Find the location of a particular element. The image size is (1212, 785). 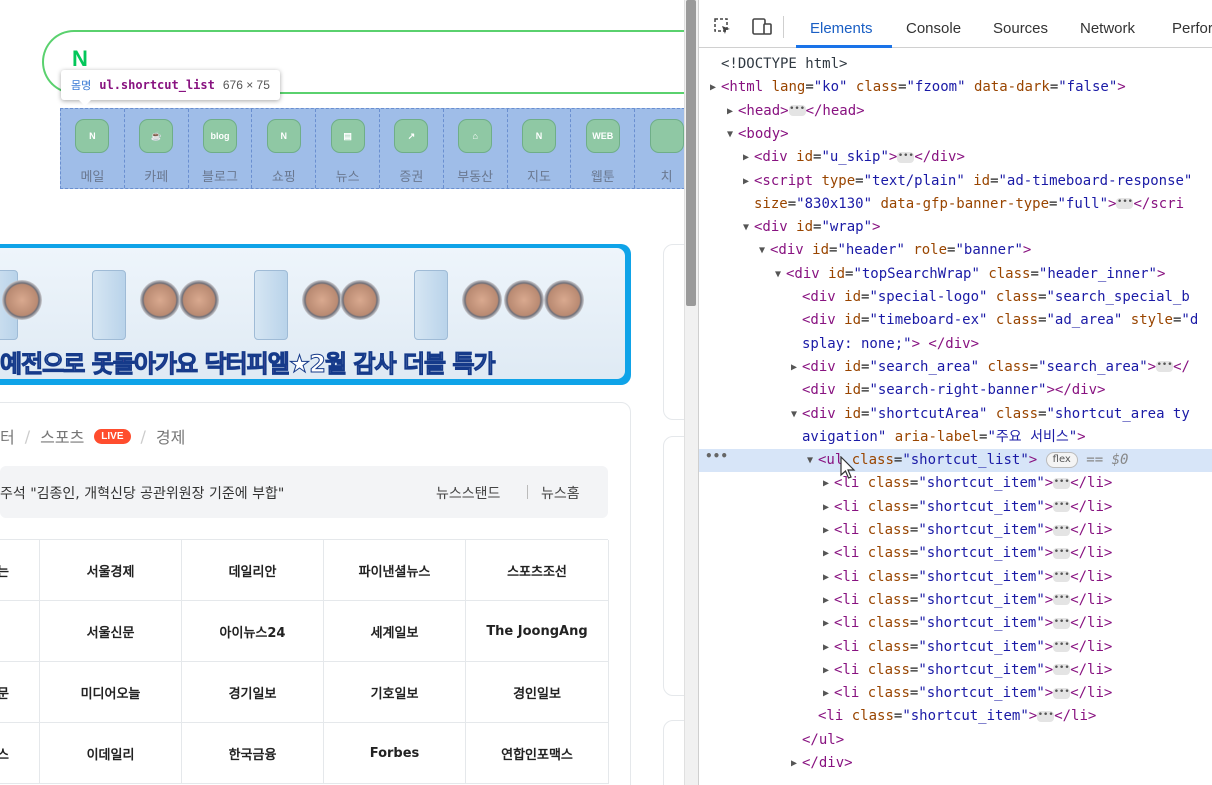

news-home-link: 뉴스홈 is located at coordinates (560, 493).